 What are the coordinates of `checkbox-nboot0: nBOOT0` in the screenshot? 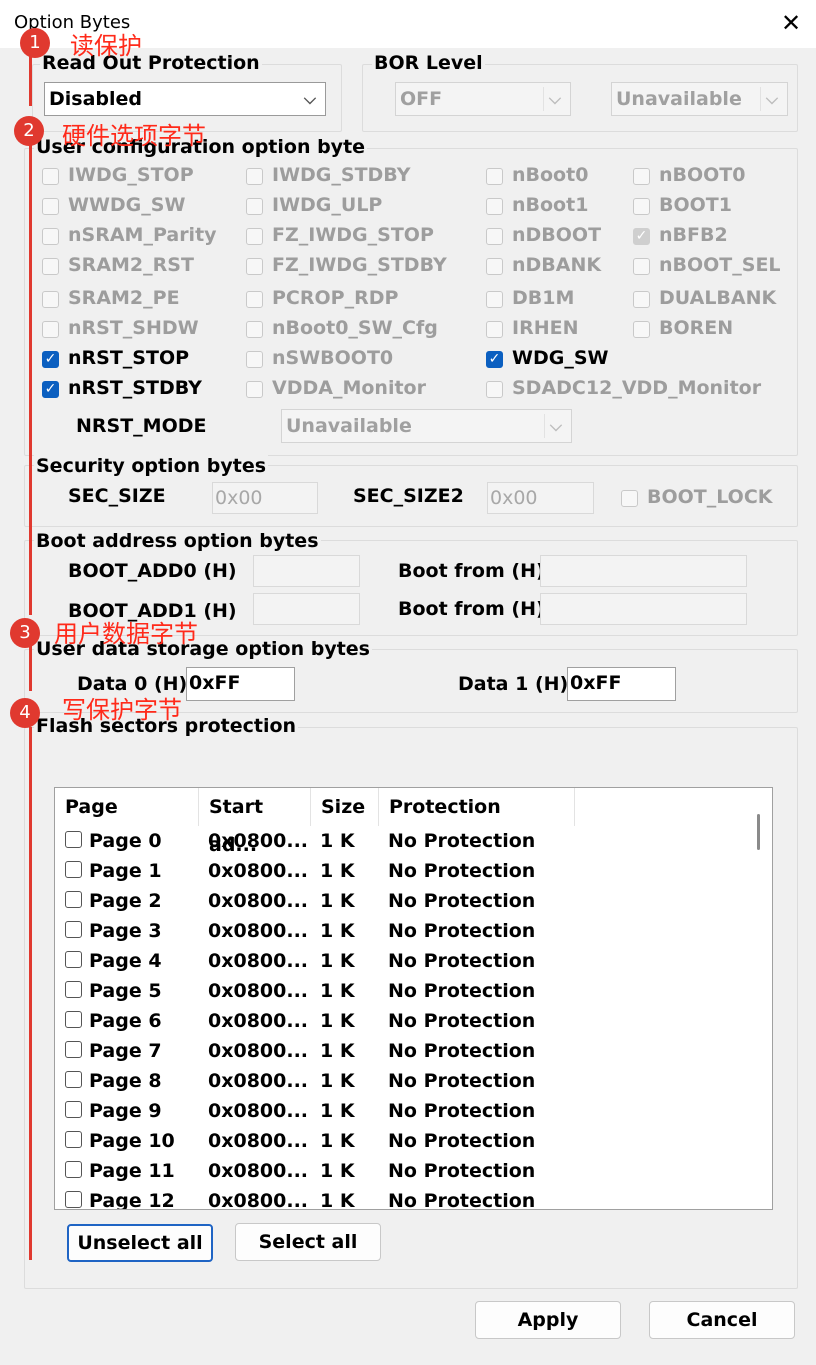 It's located at (724, 178).